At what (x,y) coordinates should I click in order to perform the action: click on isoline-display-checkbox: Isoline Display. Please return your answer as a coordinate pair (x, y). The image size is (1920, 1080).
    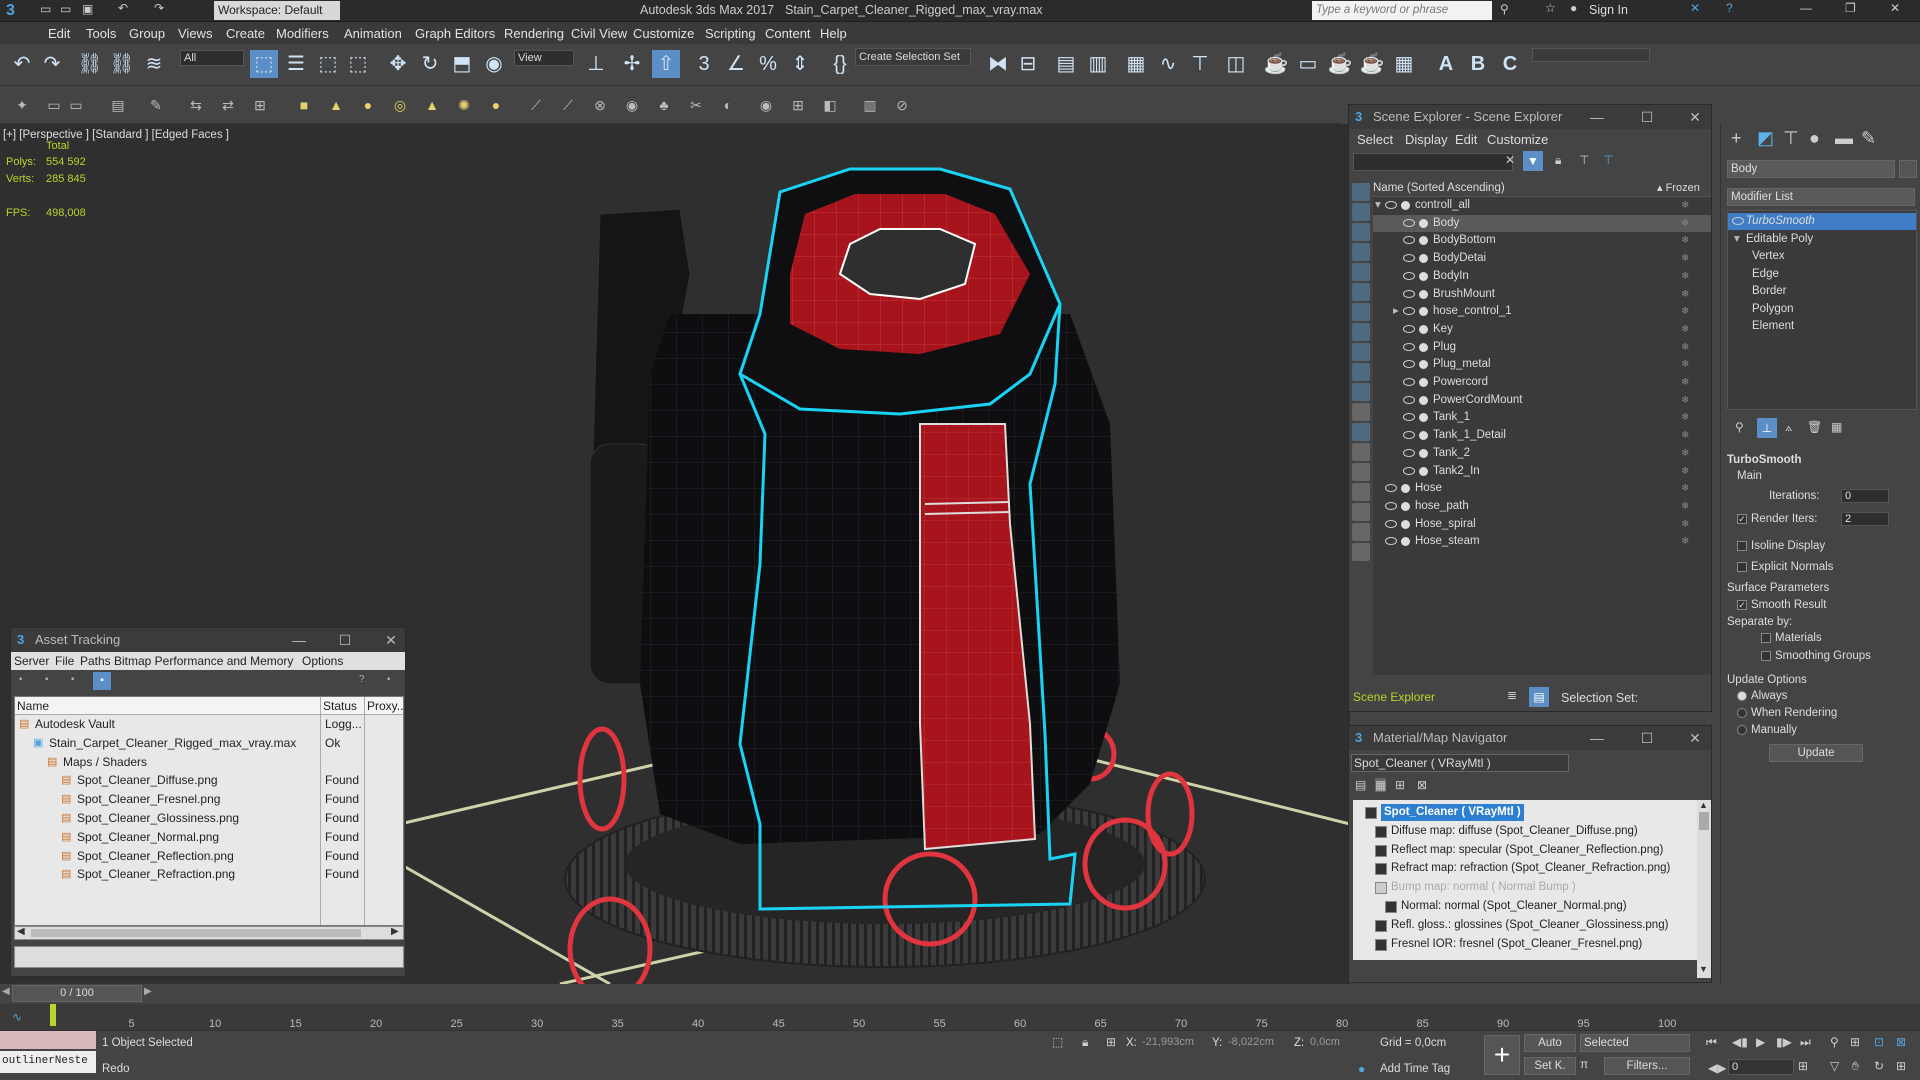
    Looking at the image, I should click on (1781, 546).